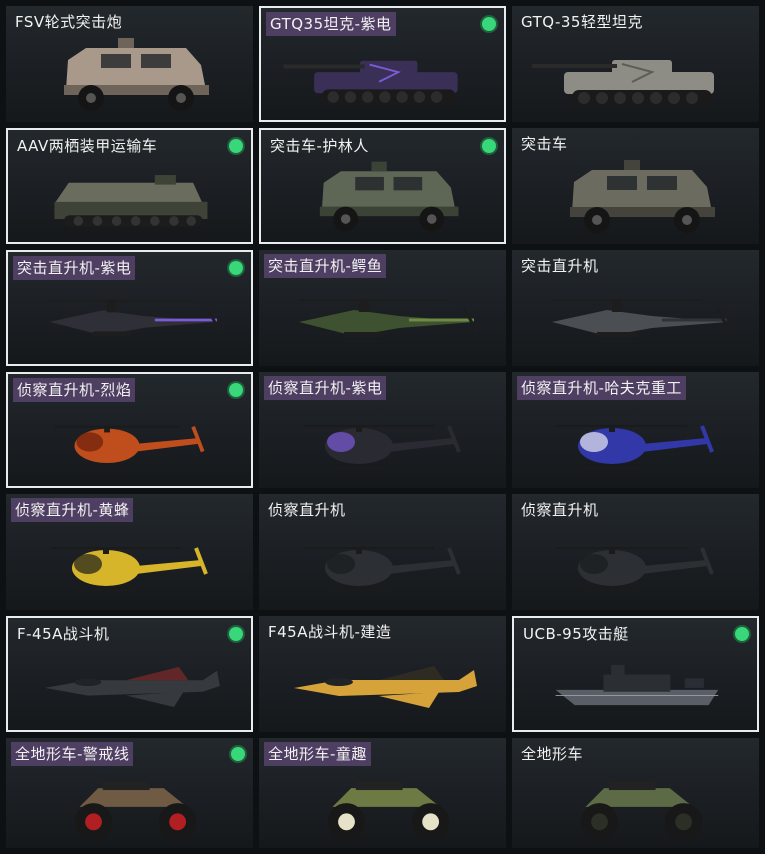  I want to click on vehicle-skin-card: F45A战斗机-建造, so click(382, 674).